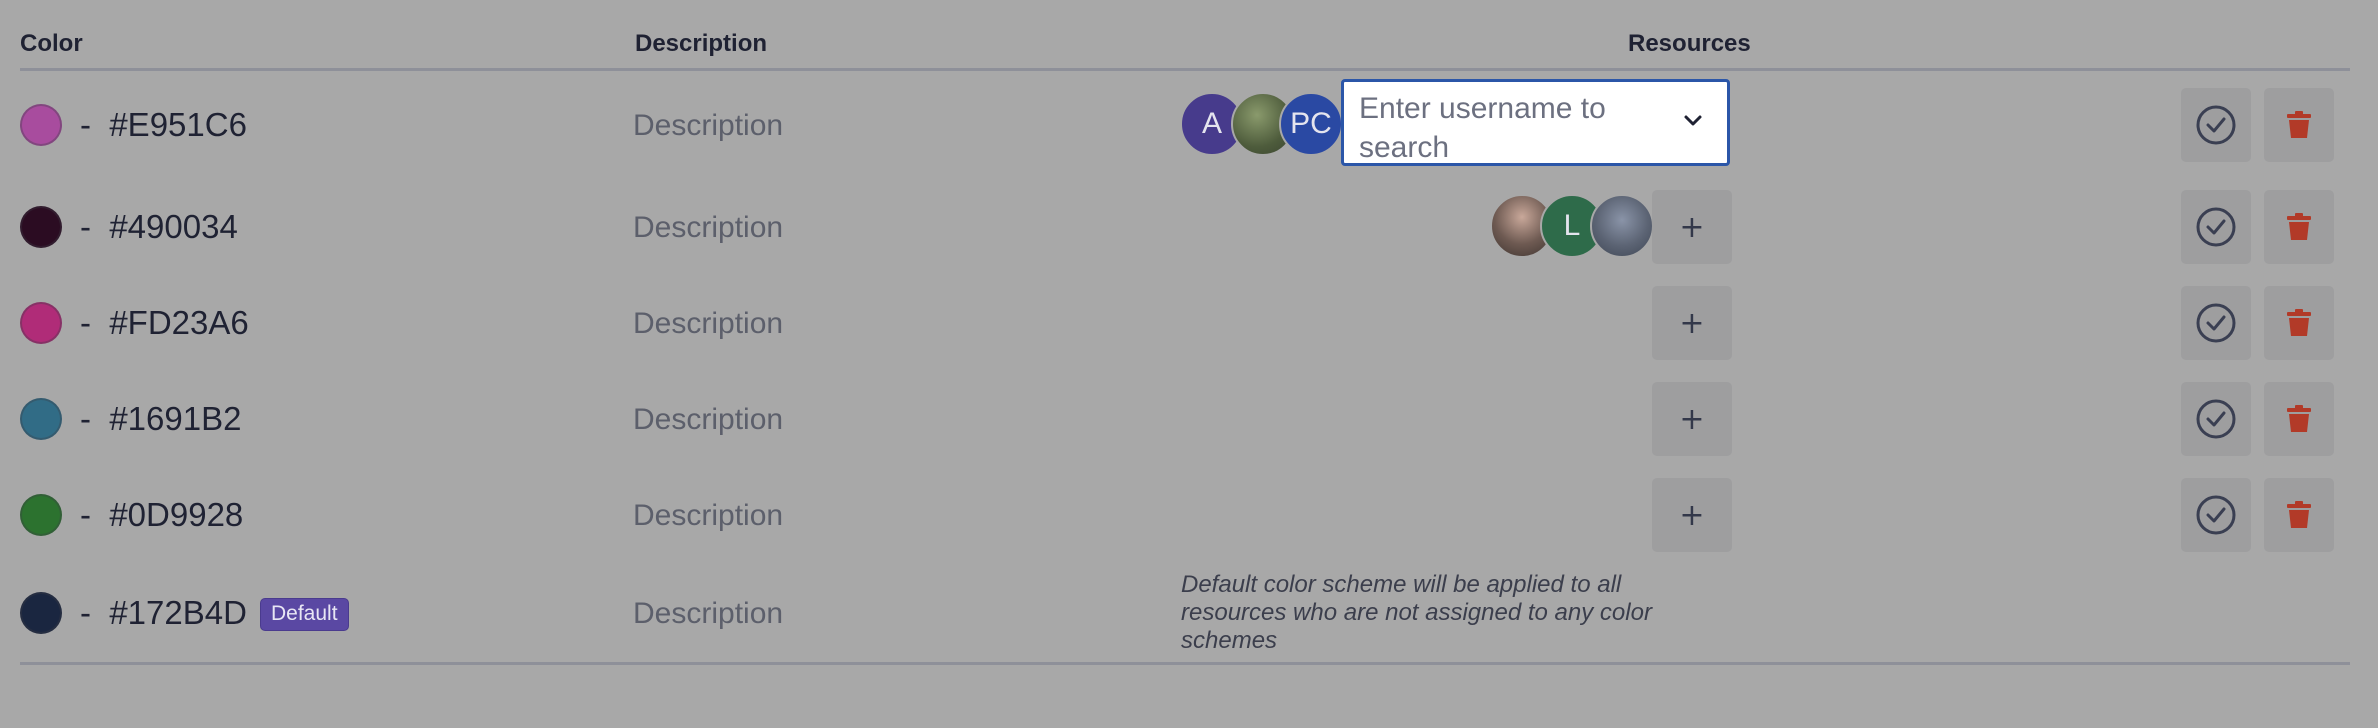 Image resolution: width=2378 pixels, height=728 pixels. Describe the element at coordinates (1572, 225) in the screenshot. I see `avatar-initials: L` at that location.